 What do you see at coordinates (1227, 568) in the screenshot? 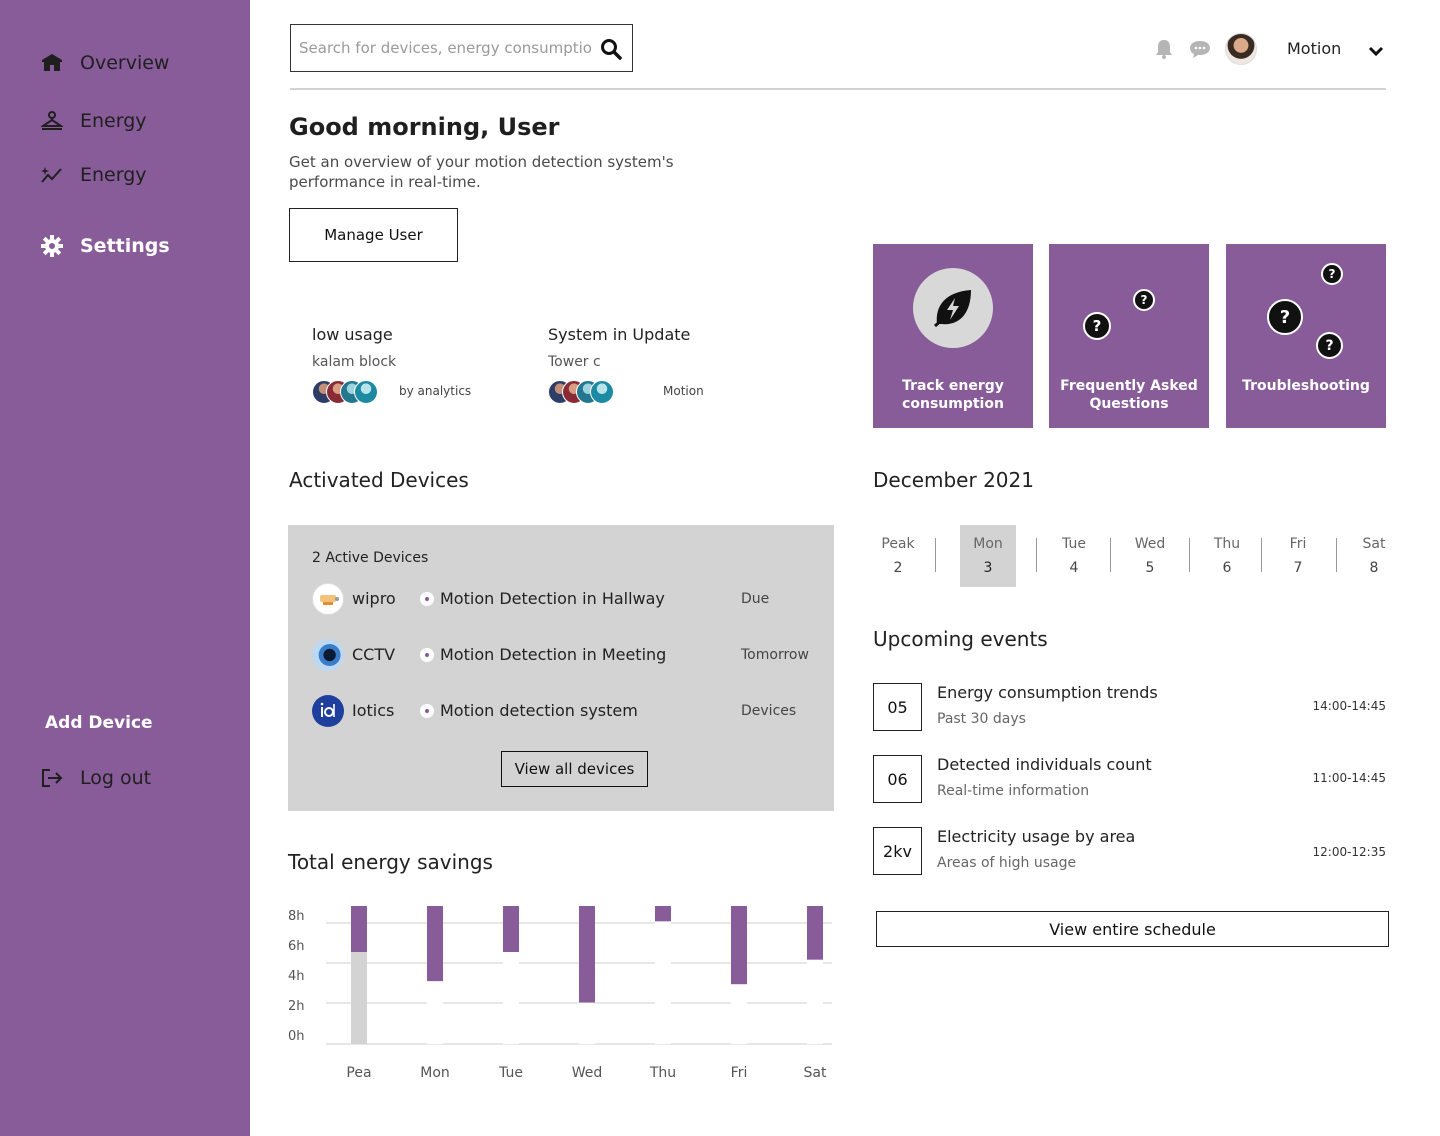
I see `calendar-day-date: 6` at bounding box center [1227, 568].